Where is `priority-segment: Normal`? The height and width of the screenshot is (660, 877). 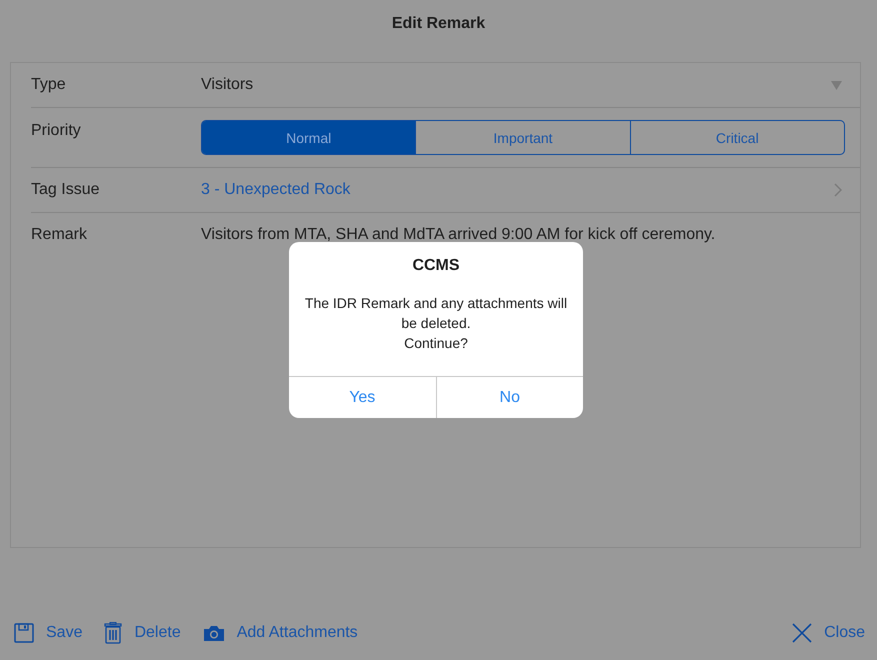 priority-segment: Normal is located at coordinates (309, 137).